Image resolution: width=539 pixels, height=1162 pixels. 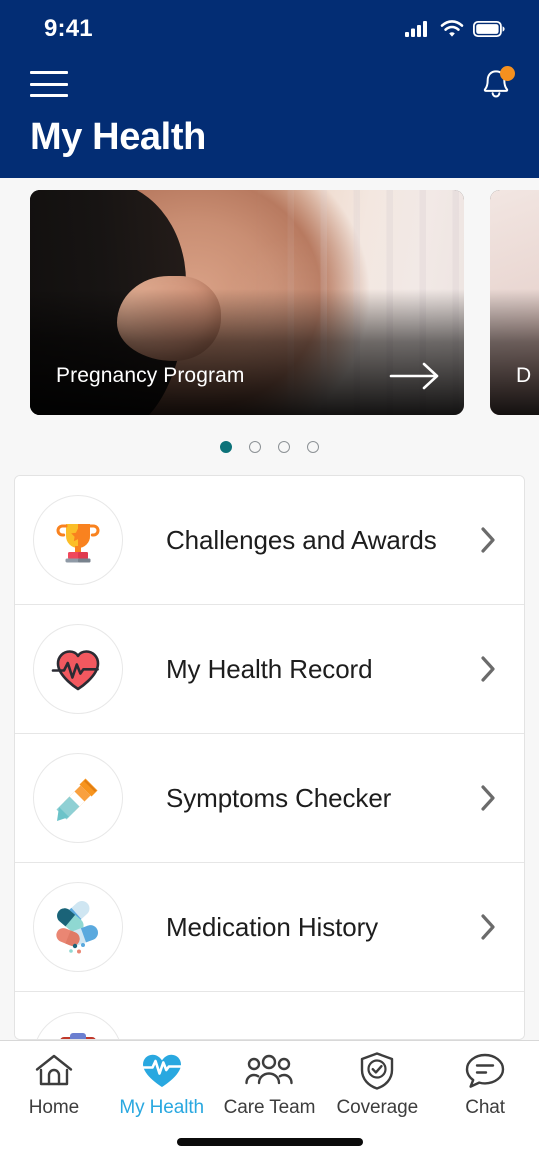 I want to click on battery-icon, so click(x=489, y=29).